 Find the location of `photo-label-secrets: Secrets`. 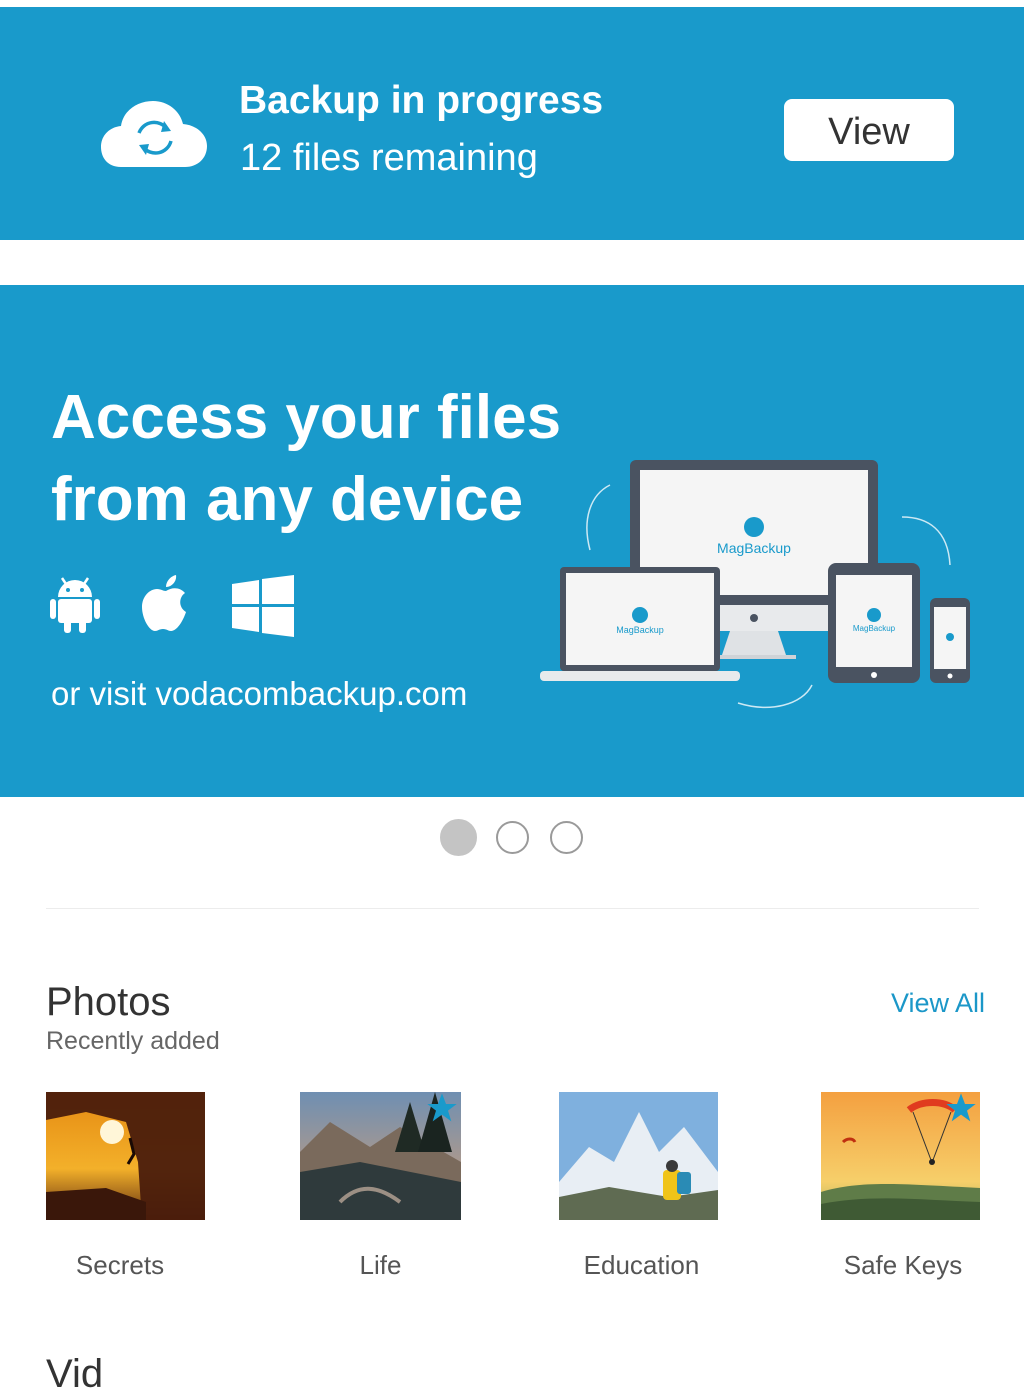

photo-label-secrets: Secrets is located at coordinates (120, 1265).